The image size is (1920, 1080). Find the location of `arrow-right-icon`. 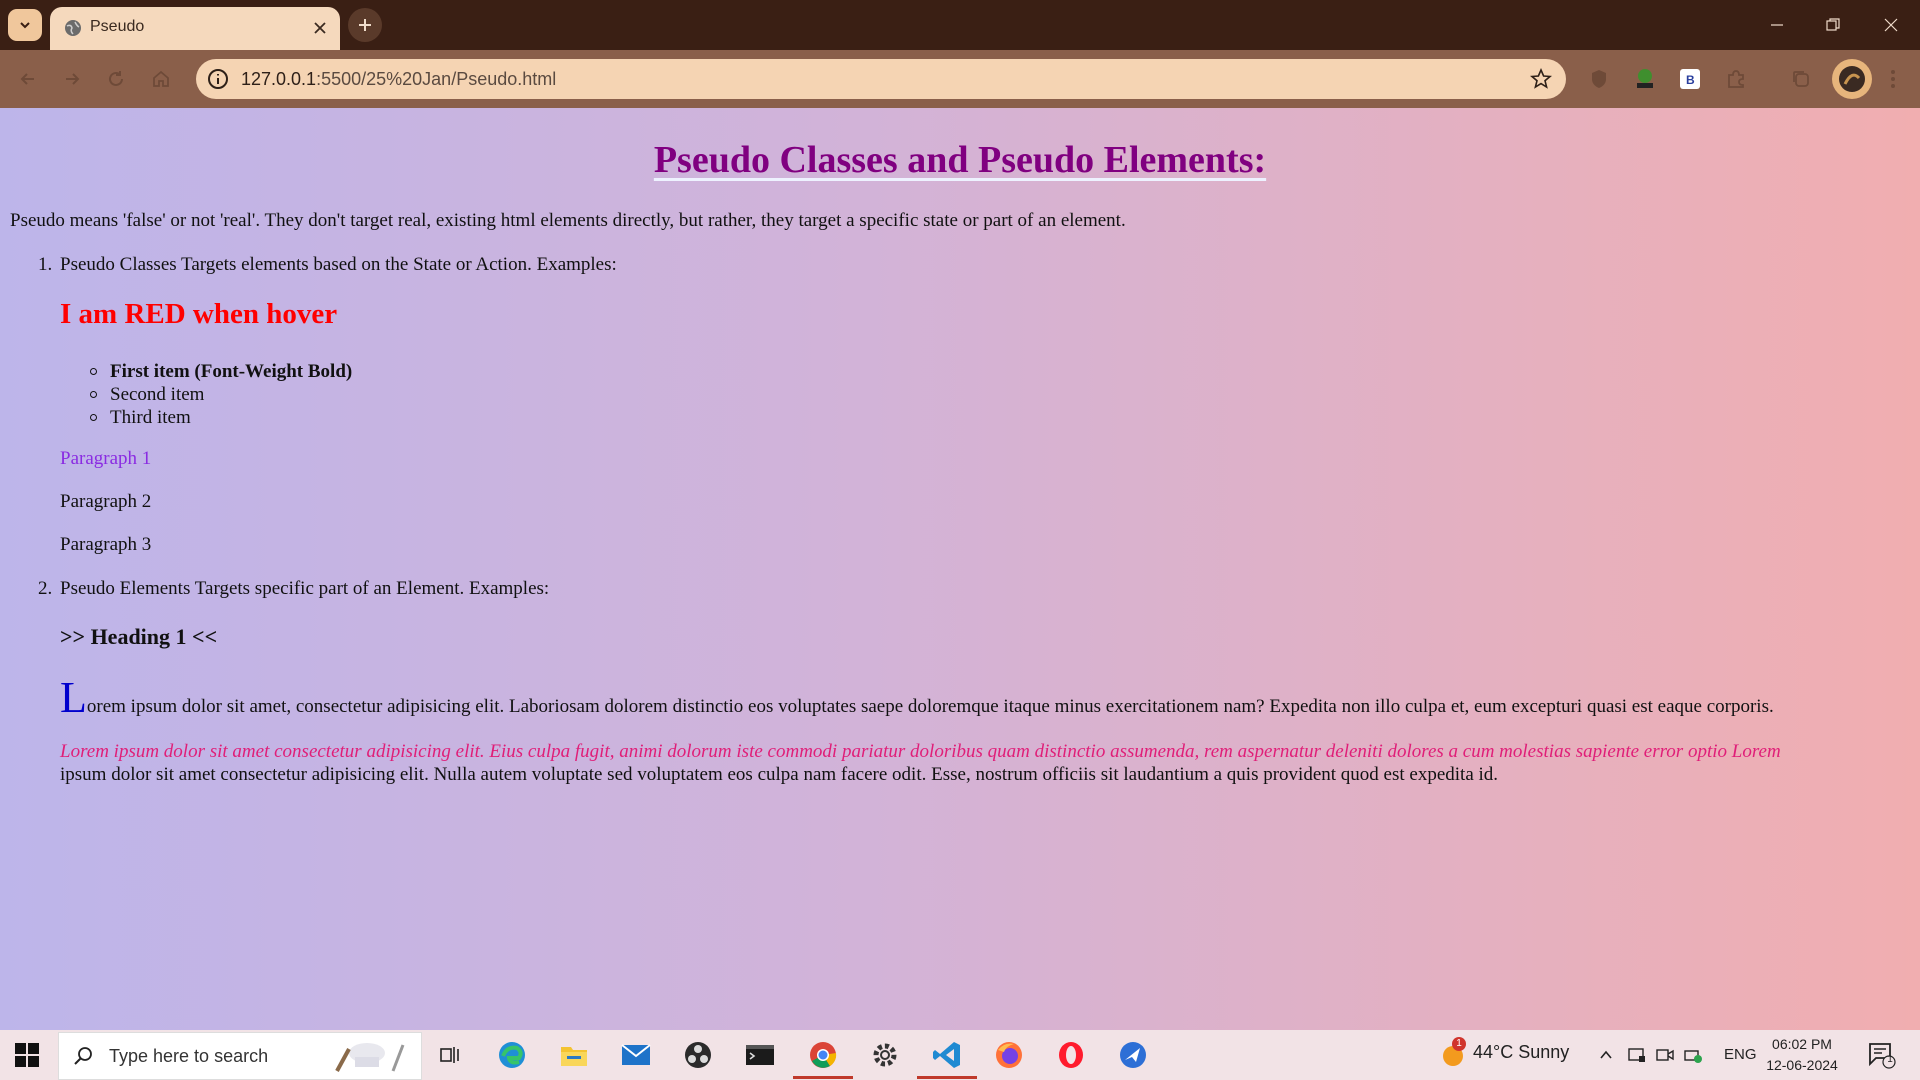

arrow-right-icon is located at coordinates (73, 79).